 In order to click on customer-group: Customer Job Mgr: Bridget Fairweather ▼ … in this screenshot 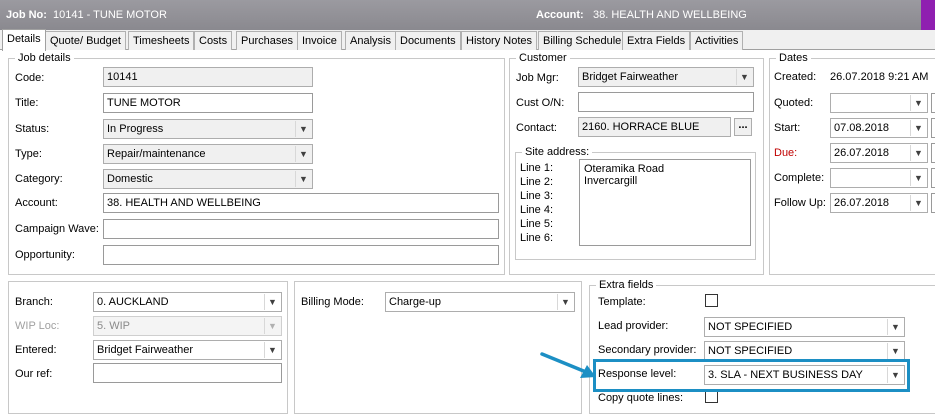, I will do `click(636, 163)`.